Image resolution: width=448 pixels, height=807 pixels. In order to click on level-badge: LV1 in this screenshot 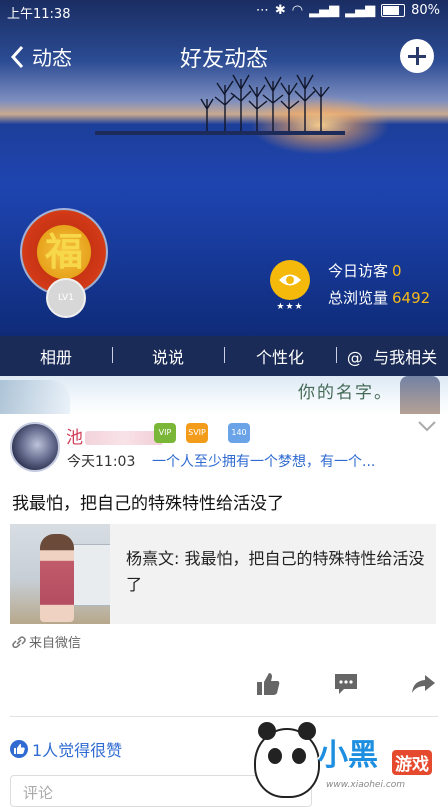, I will do `click(66, 298)`.